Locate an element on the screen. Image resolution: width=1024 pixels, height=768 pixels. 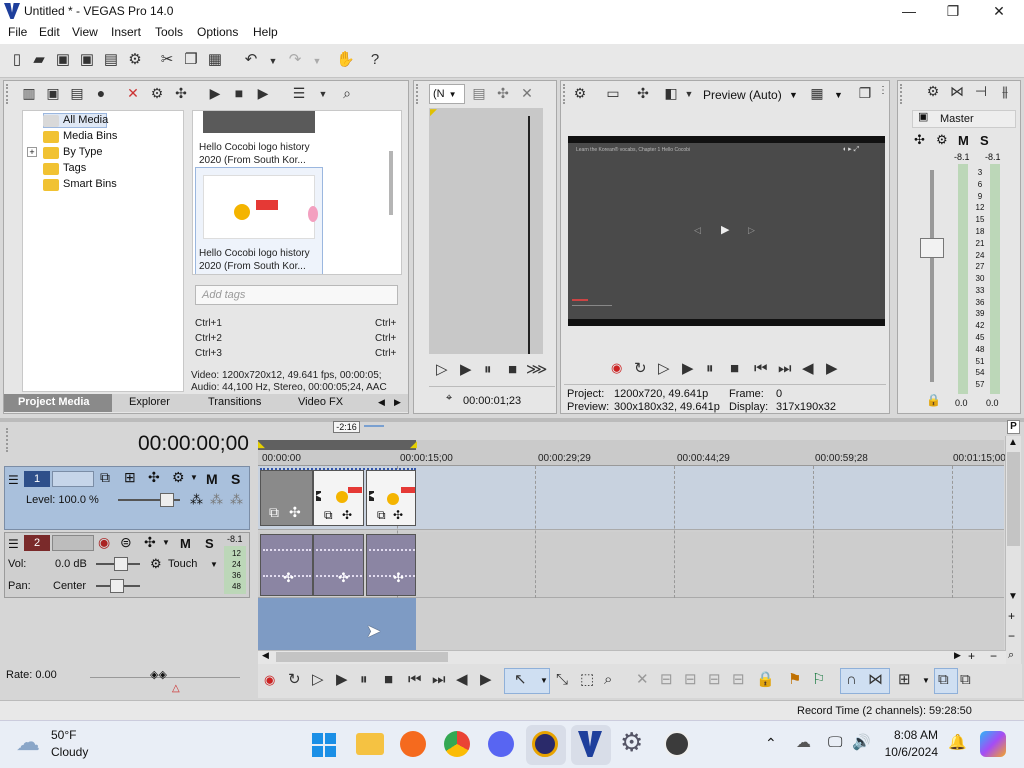
windows-start-icon is located at coordinates (324, 745).